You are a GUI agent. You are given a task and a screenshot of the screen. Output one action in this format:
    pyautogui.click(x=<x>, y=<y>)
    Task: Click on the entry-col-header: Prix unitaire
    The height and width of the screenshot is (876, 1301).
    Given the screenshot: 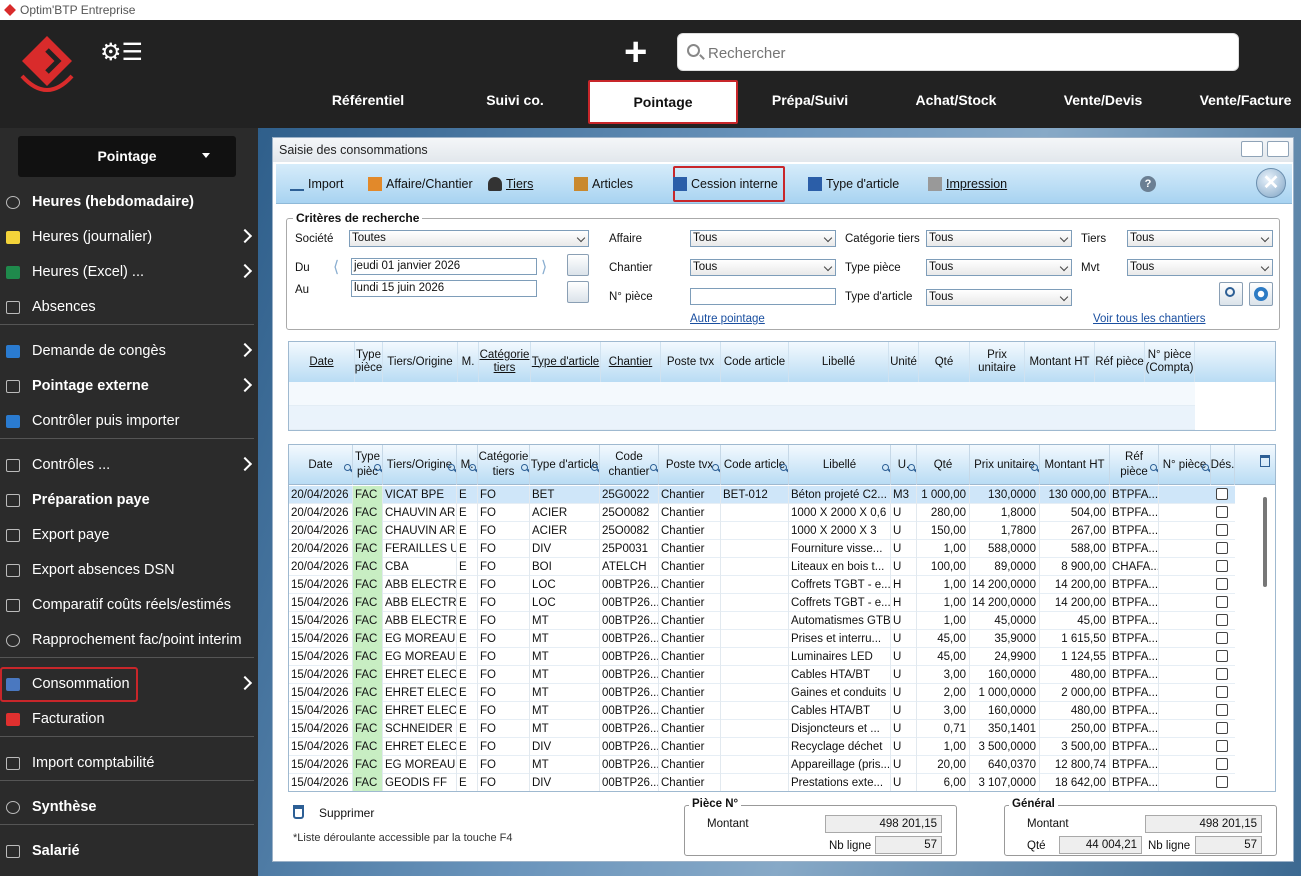 What is the action you would take?
    pyautogui.click(x=997, y=362)
    